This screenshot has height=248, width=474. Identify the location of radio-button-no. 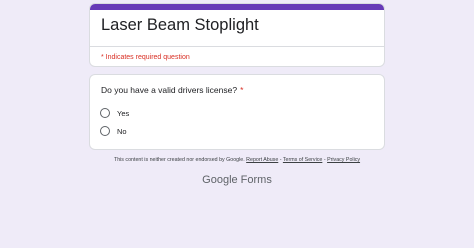
(105, 131).